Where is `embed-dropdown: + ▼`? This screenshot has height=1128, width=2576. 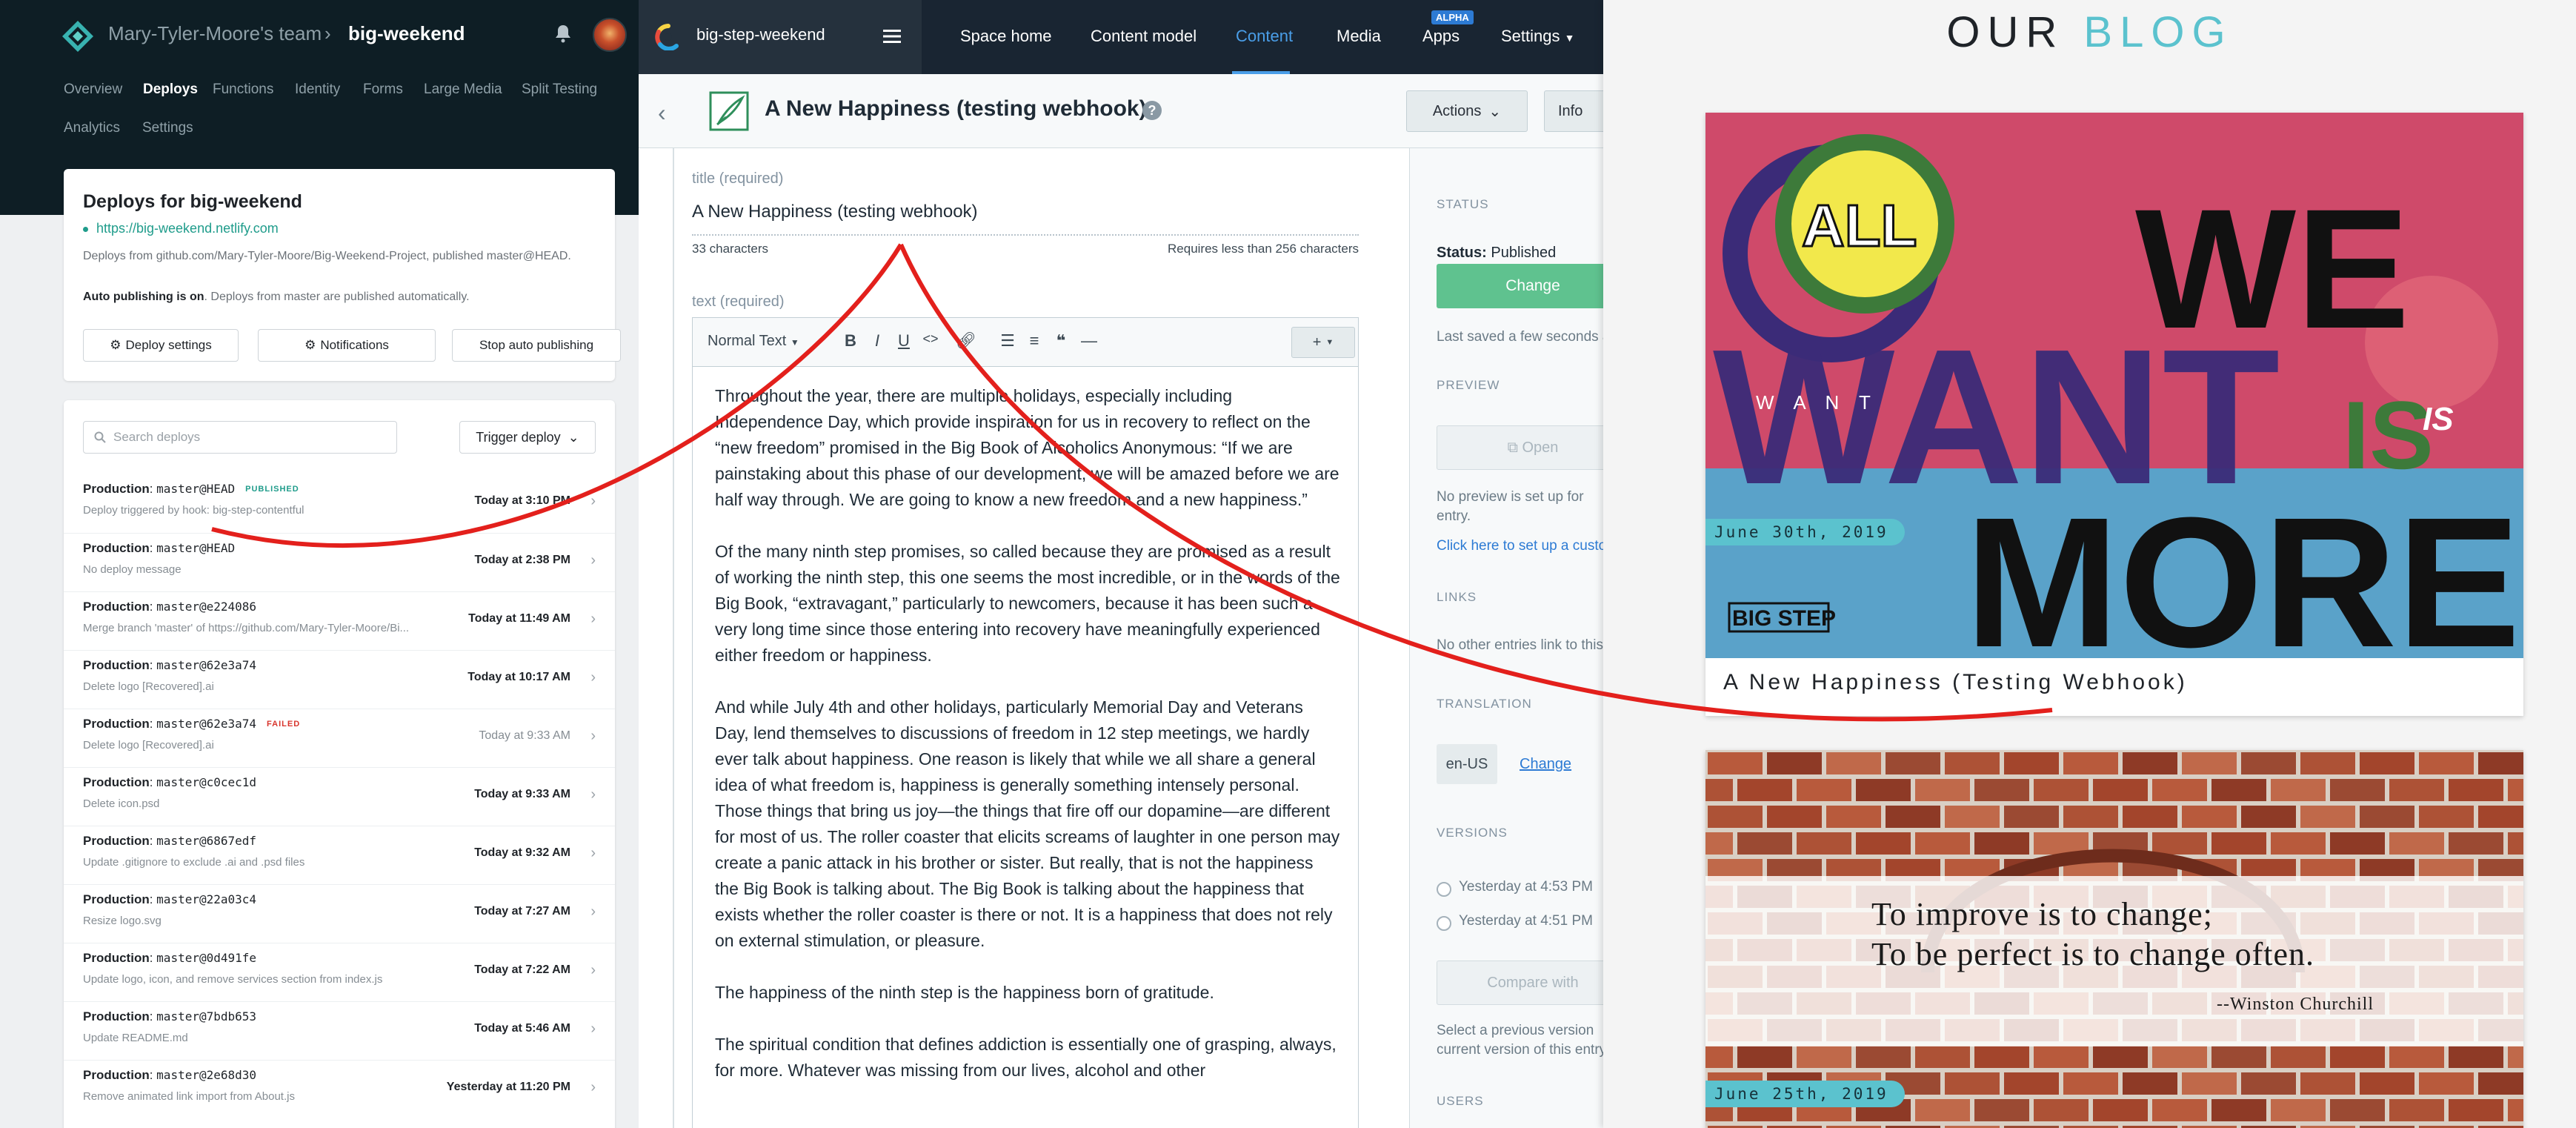 embed-dropdown: + ▼ is located at coordinates (1323, 342).